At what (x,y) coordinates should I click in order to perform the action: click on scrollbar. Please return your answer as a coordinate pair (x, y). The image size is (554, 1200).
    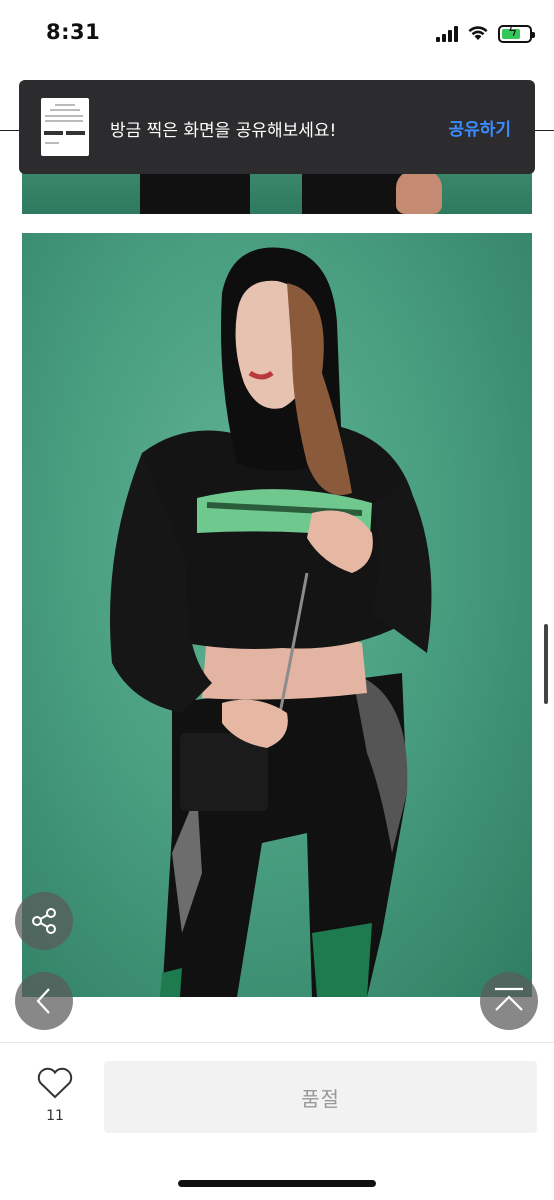
    Looking at the image, I should click on (546, 664).